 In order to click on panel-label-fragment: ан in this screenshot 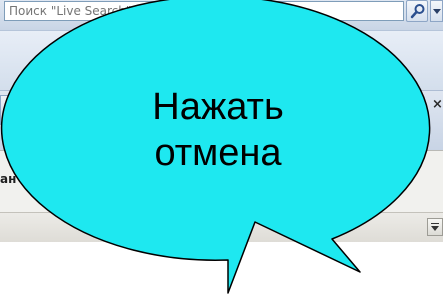, I will do `click(8, 179)`.